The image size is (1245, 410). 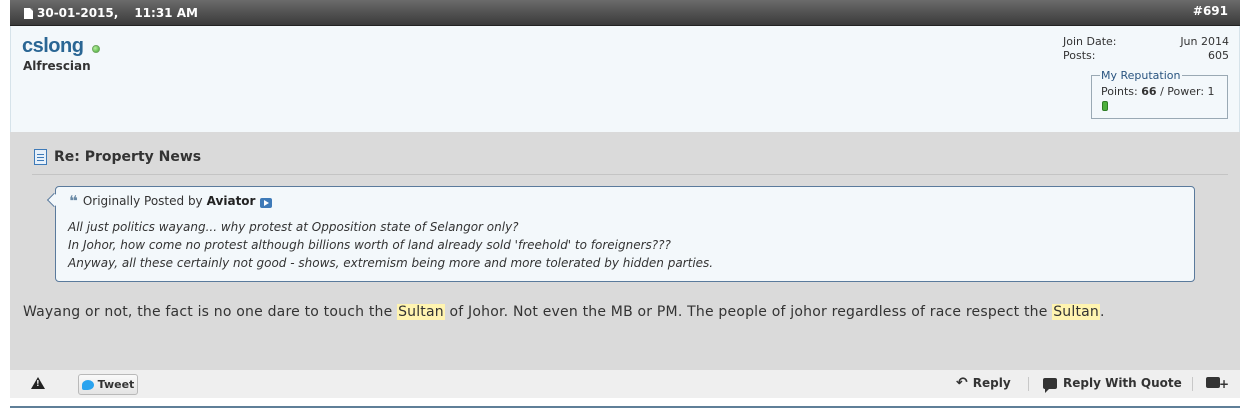 What do you see at coordinates (38, 383) in the screenshot?
I see `report-icon` at bounding box center [38, 383].